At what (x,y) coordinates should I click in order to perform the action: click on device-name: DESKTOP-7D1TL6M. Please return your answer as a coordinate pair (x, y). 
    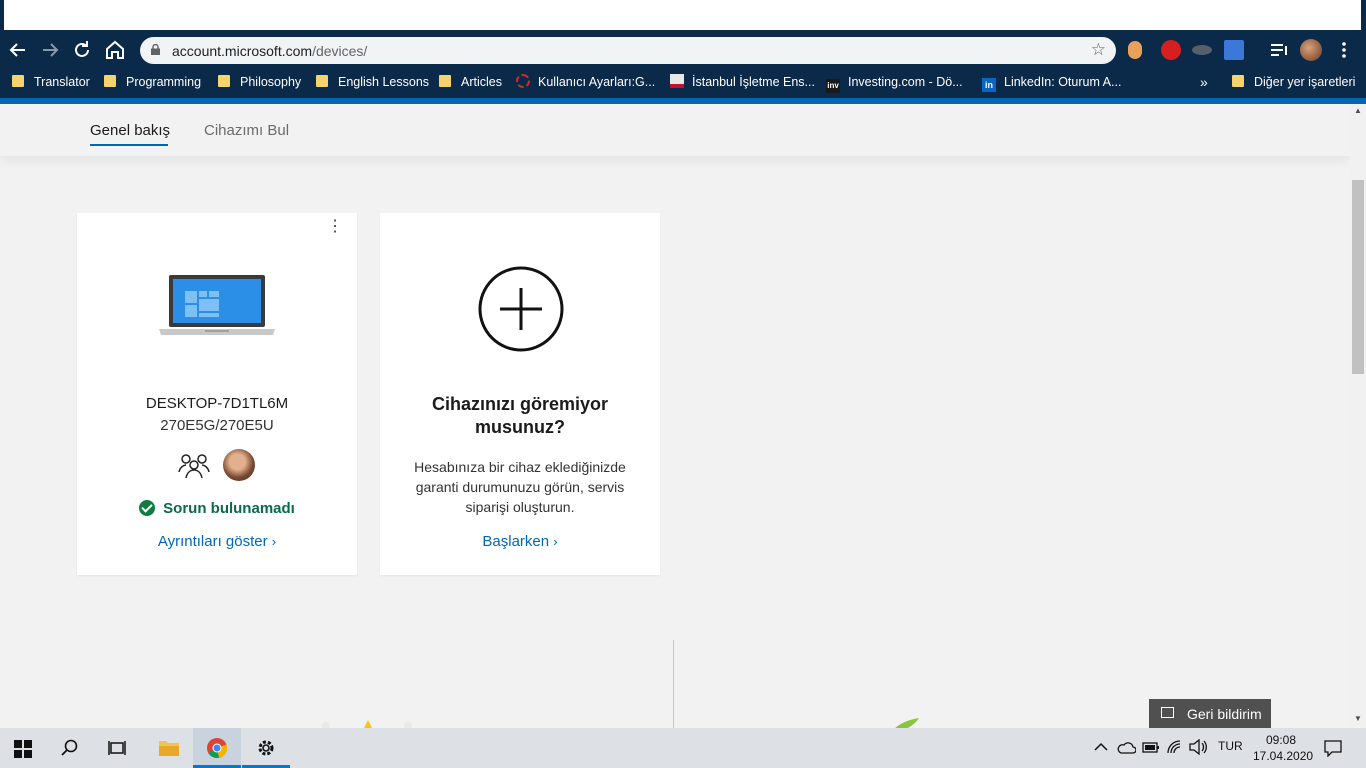
    Looking at the image, I should click on (217, 403).